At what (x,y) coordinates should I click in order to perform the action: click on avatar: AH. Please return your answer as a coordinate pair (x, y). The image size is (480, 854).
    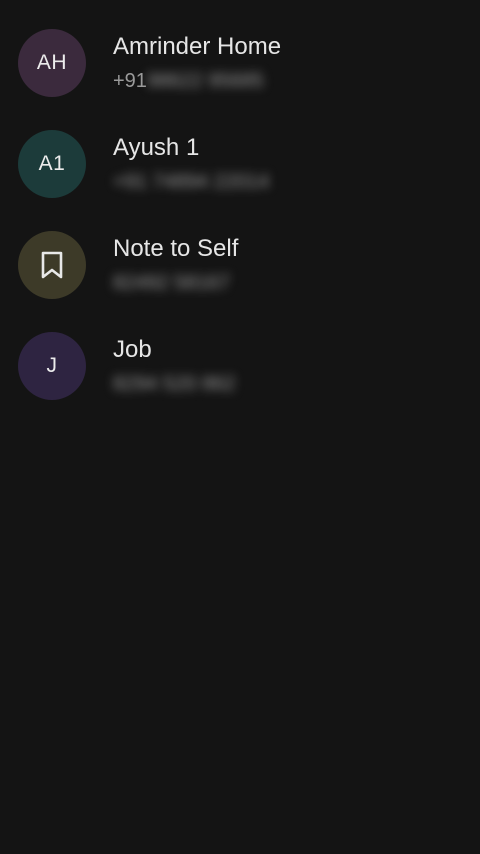
    Looking at the image, I should click on (52, 63).